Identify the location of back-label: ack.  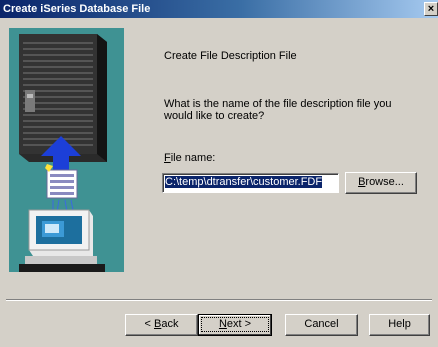
(170, 324).